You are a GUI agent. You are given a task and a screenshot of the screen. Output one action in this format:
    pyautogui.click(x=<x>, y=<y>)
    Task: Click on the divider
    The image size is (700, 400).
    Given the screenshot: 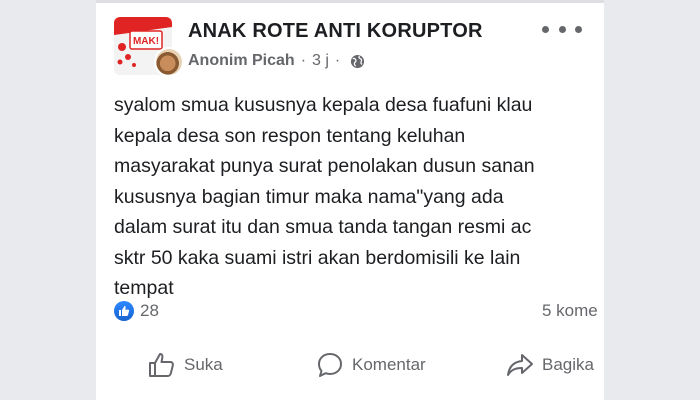 What is the action you would take?
    pyautogui.click(x=350, y=1)
    